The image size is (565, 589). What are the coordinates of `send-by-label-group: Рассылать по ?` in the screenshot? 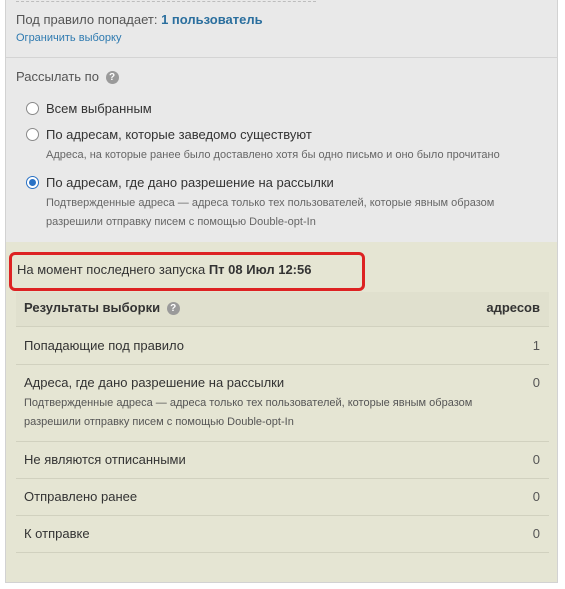 It's located at (67, 76).